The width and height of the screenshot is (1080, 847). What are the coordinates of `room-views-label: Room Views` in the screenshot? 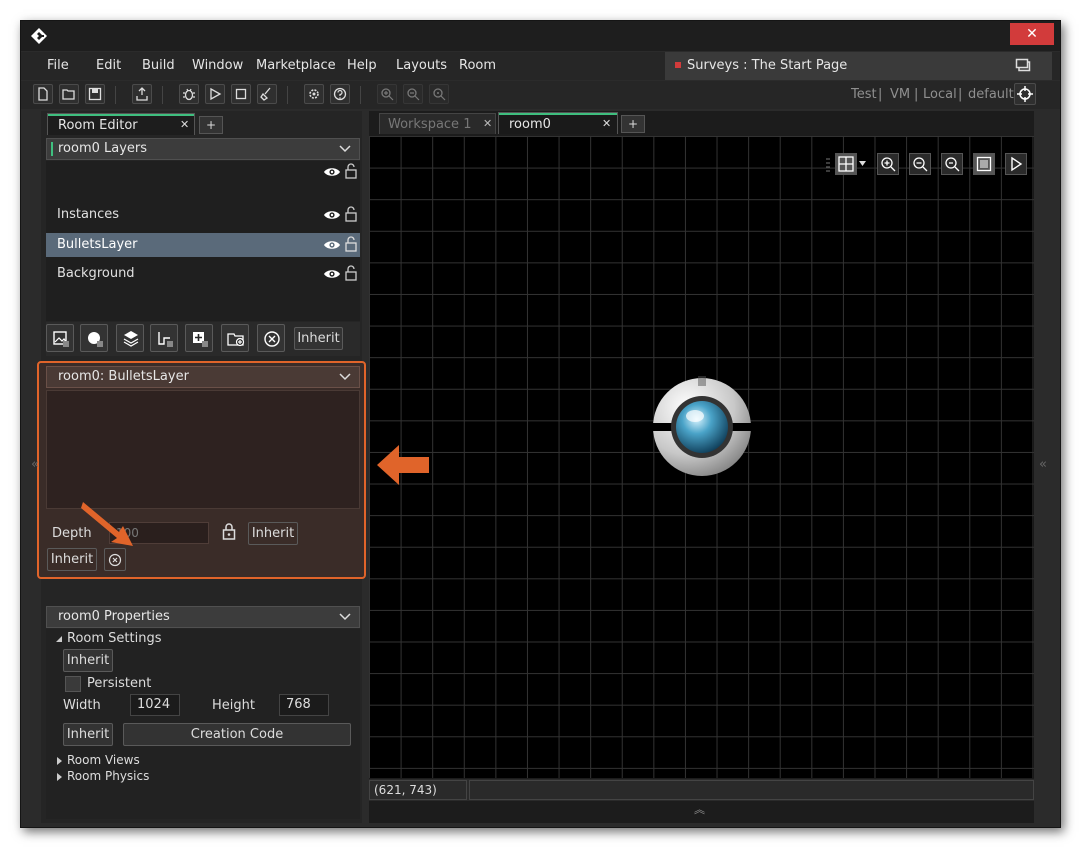 It's located at (103, 760).